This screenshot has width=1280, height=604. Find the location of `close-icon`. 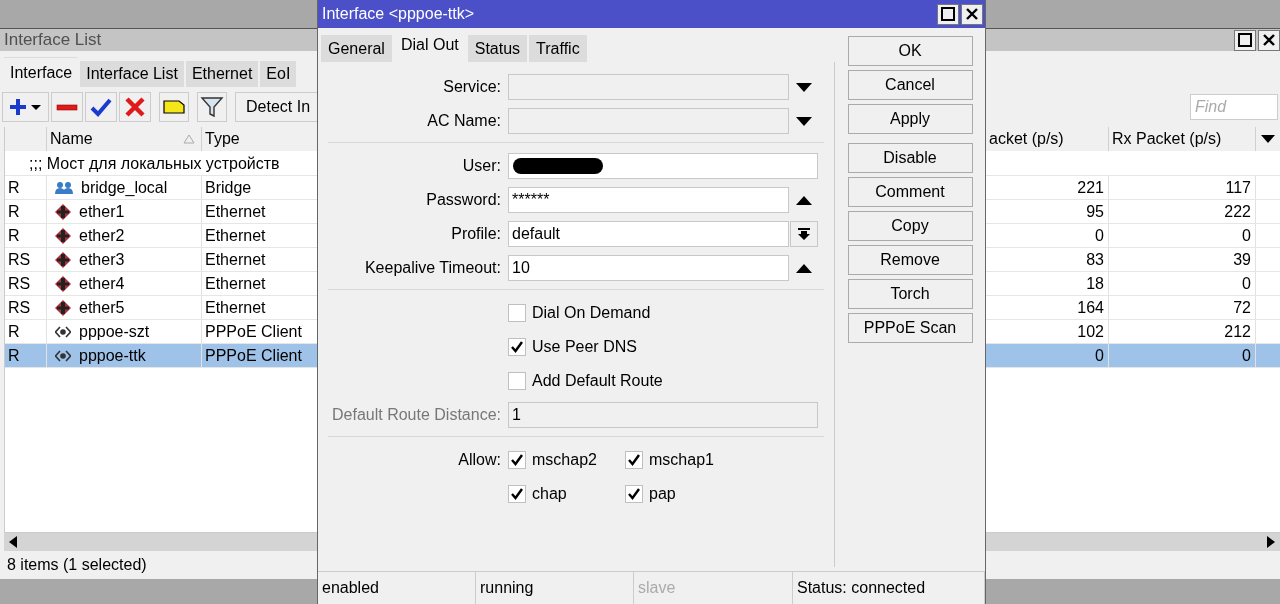

close-icon is located at coordinates (972, 14).